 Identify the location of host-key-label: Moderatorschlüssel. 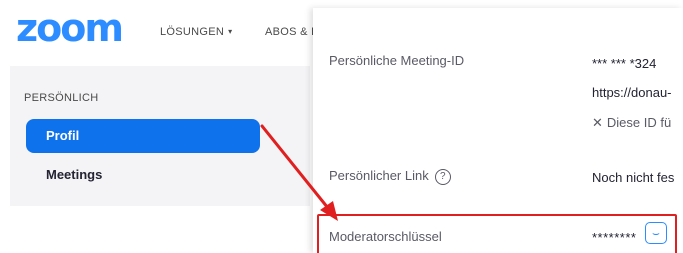
(385, 236).